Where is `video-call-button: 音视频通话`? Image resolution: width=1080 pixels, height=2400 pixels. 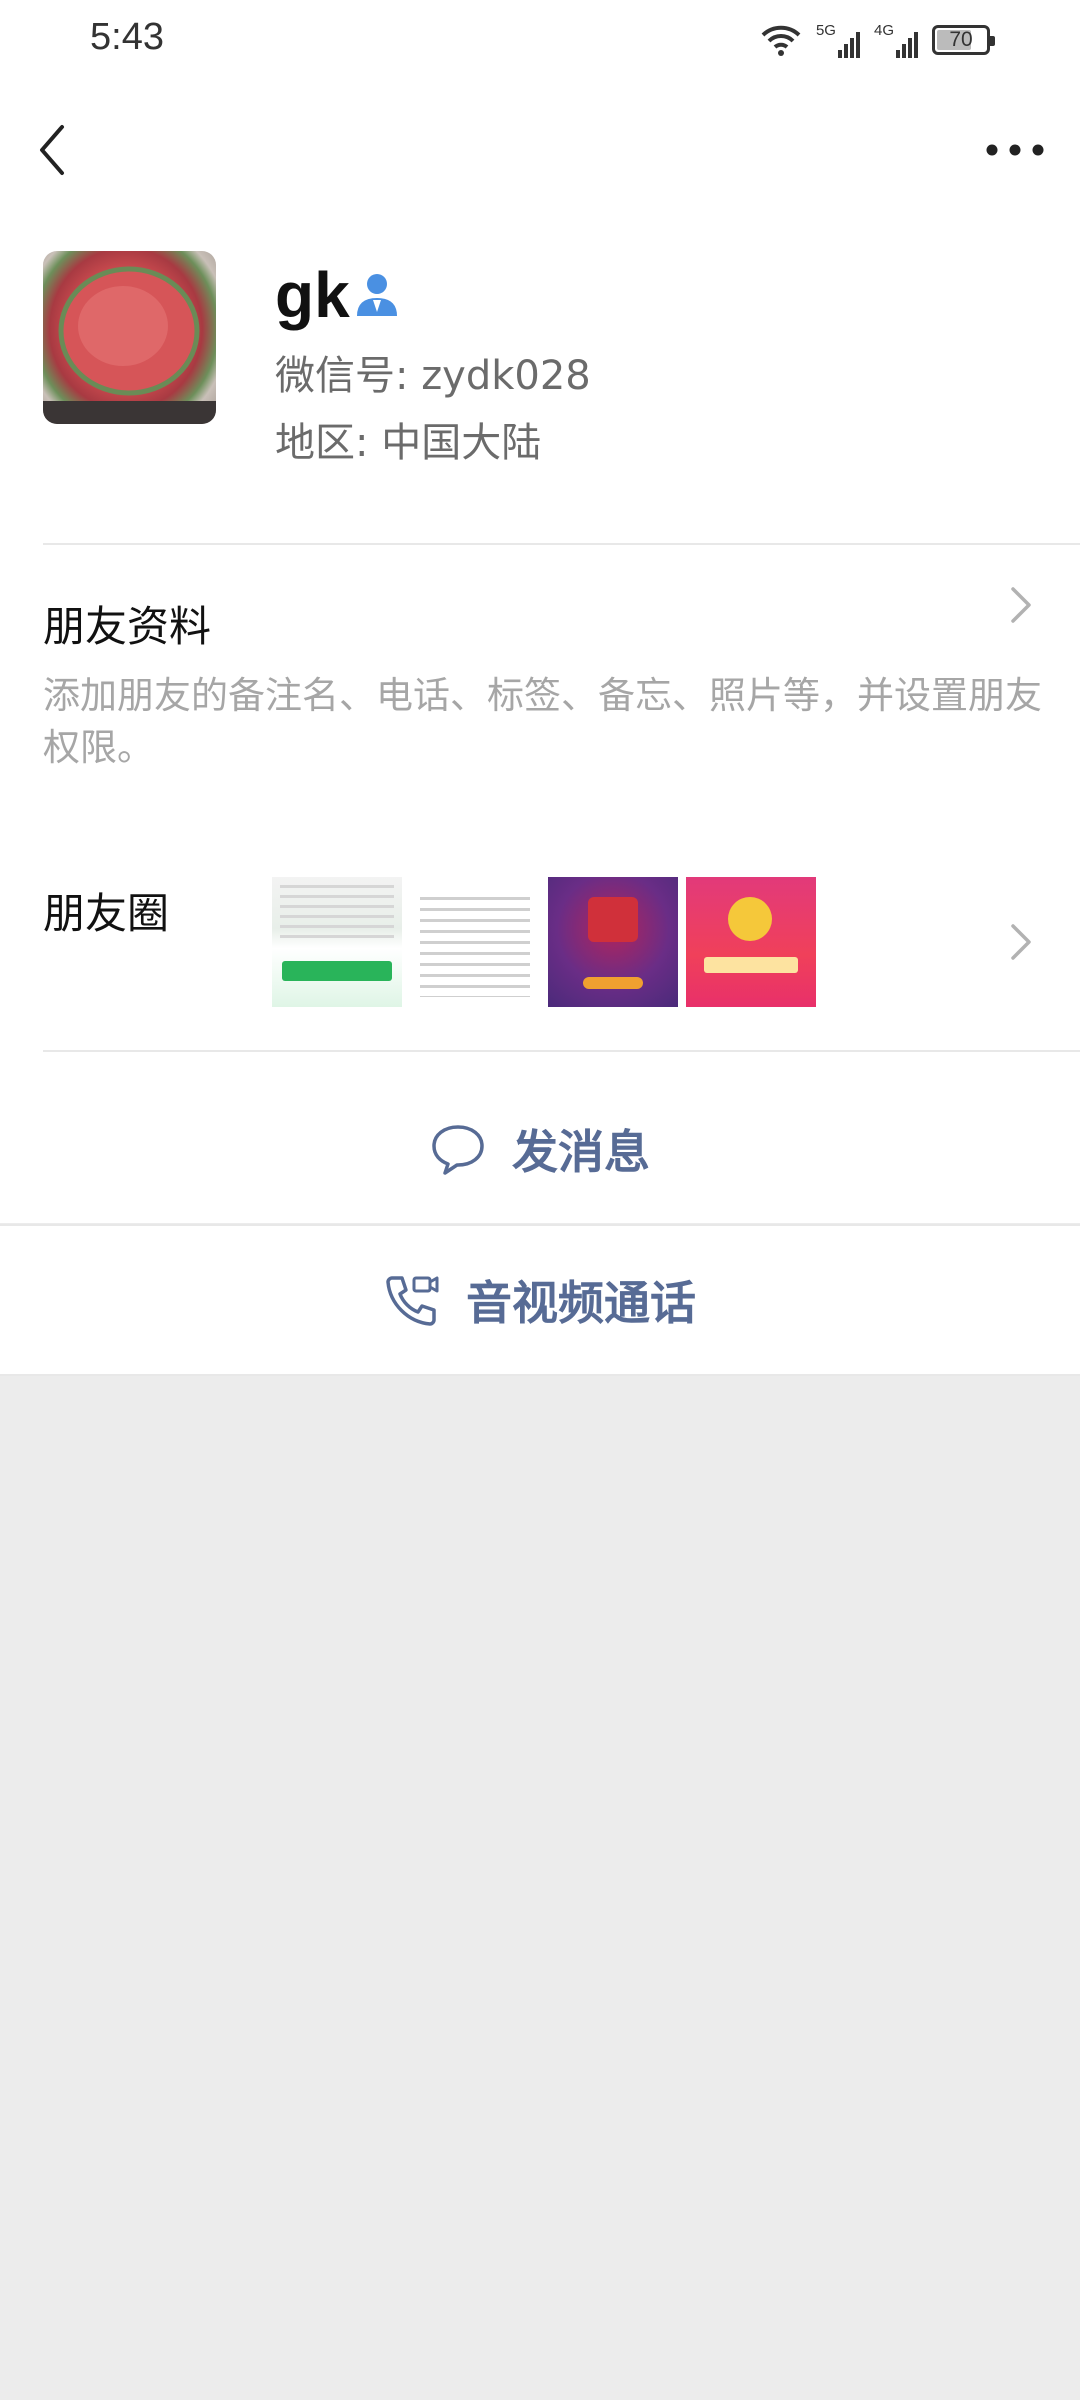
video-call-button: 音视频通话 is located at coordinates (540, 1300).